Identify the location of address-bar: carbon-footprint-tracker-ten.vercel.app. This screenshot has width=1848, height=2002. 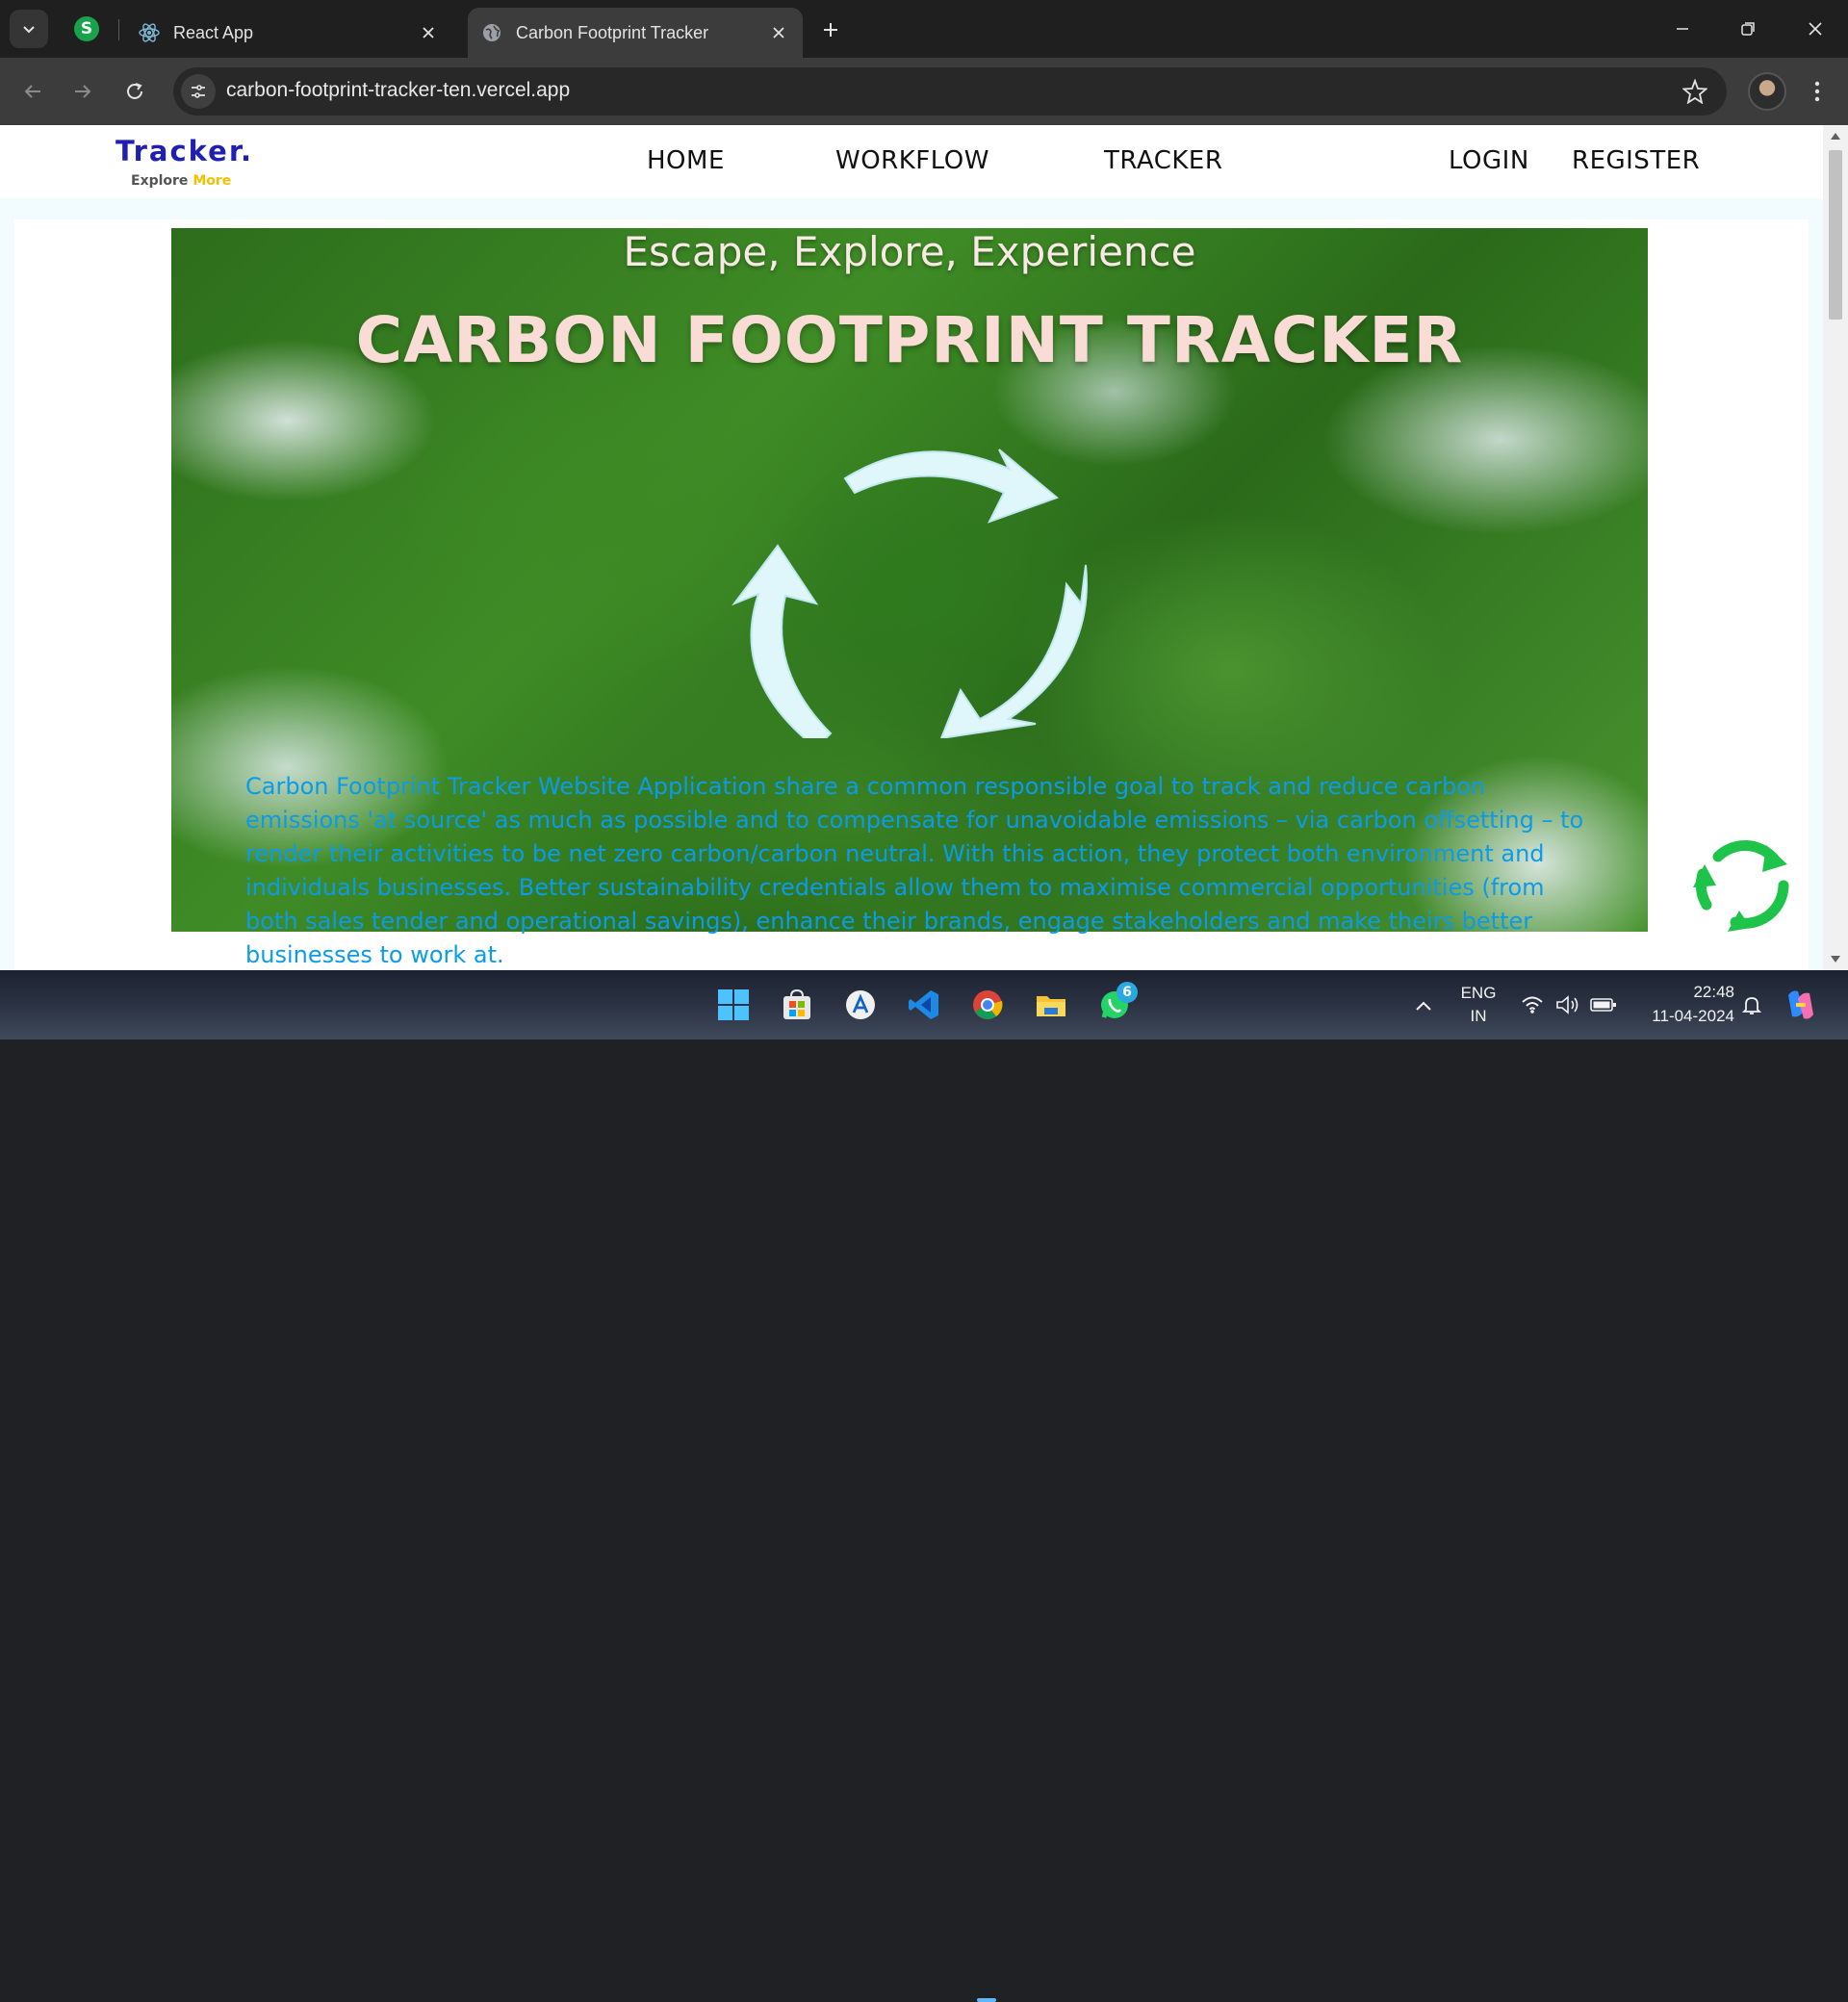
(950, 91).